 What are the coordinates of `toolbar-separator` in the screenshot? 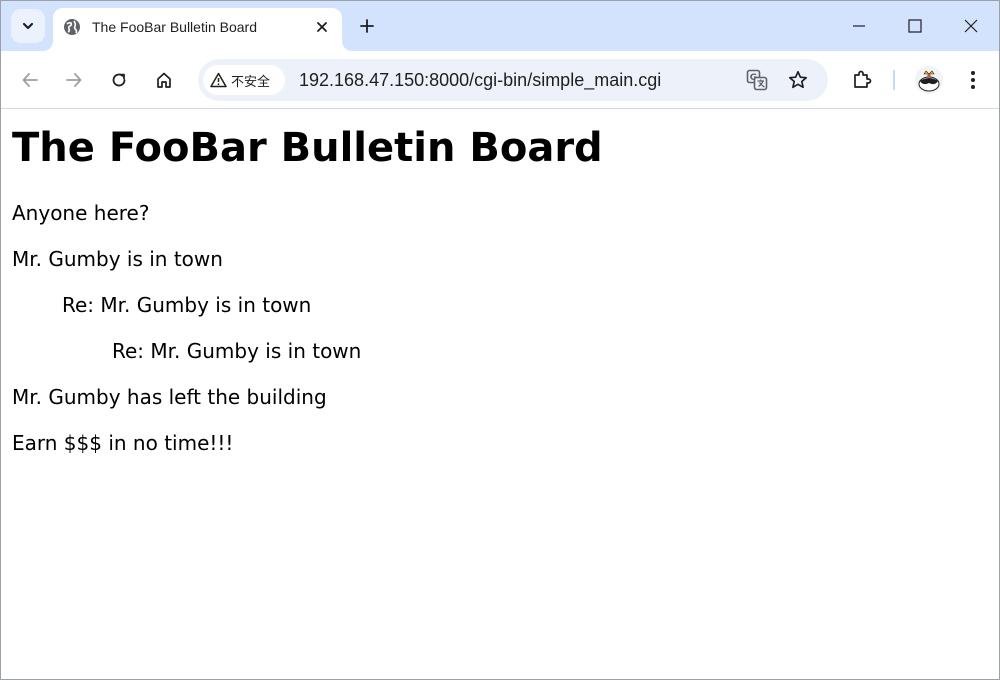 It's located at (894, 80).